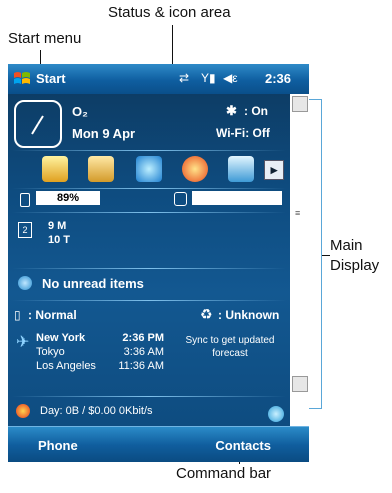  Describe the element at coordinates (299, 260) in the screenshot. I see `vertical-scrollbar: ≡` at that location.